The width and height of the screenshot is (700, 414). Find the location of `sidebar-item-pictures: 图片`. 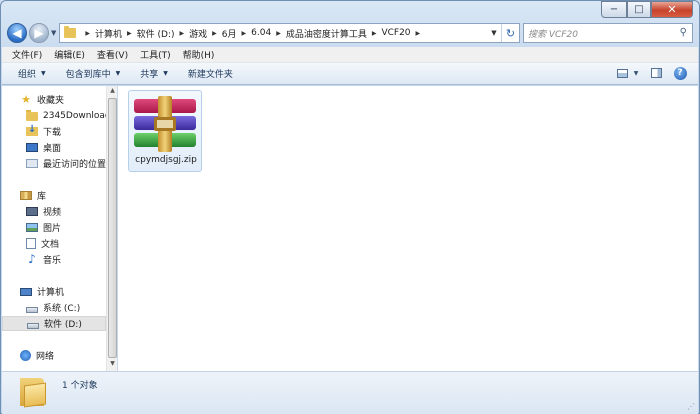

sidebar-item-pictures: 图片 is located at coordinates (43, 227).